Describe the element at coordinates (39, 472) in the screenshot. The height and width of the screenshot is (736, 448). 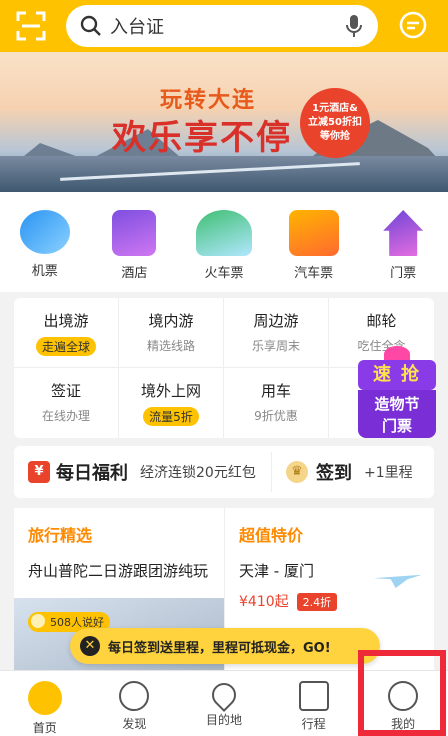
I see `yen-icon: ¥` at that location.